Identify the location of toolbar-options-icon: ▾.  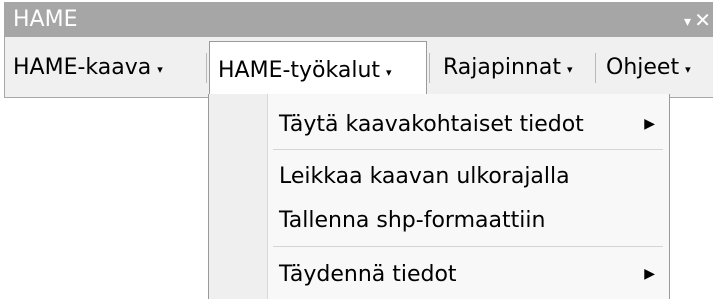
(687, 22).